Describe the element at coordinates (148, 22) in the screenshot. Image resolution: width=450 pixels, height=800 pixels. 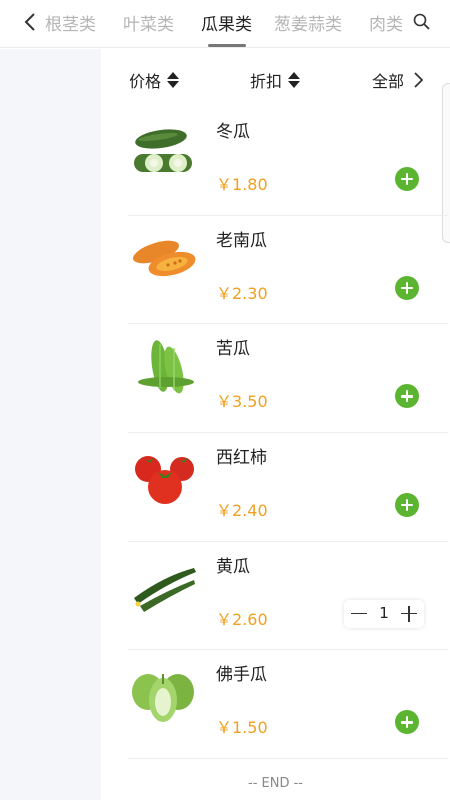
I see `tab-leafy-vegetables: 叶菜类` at that location.